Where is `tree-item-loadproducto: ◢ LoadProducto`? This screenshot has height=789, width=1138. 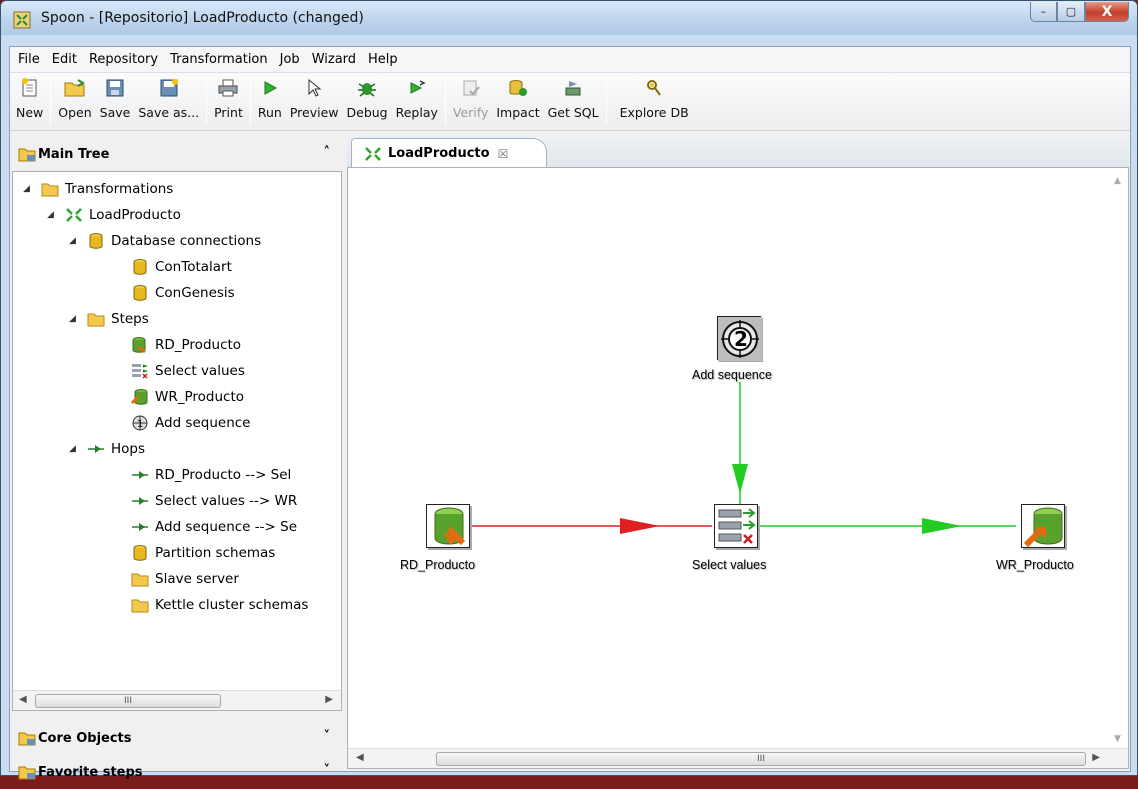 tree-item-loadproducto: ◢ LoadProducto is located at coordinates (114, 215).